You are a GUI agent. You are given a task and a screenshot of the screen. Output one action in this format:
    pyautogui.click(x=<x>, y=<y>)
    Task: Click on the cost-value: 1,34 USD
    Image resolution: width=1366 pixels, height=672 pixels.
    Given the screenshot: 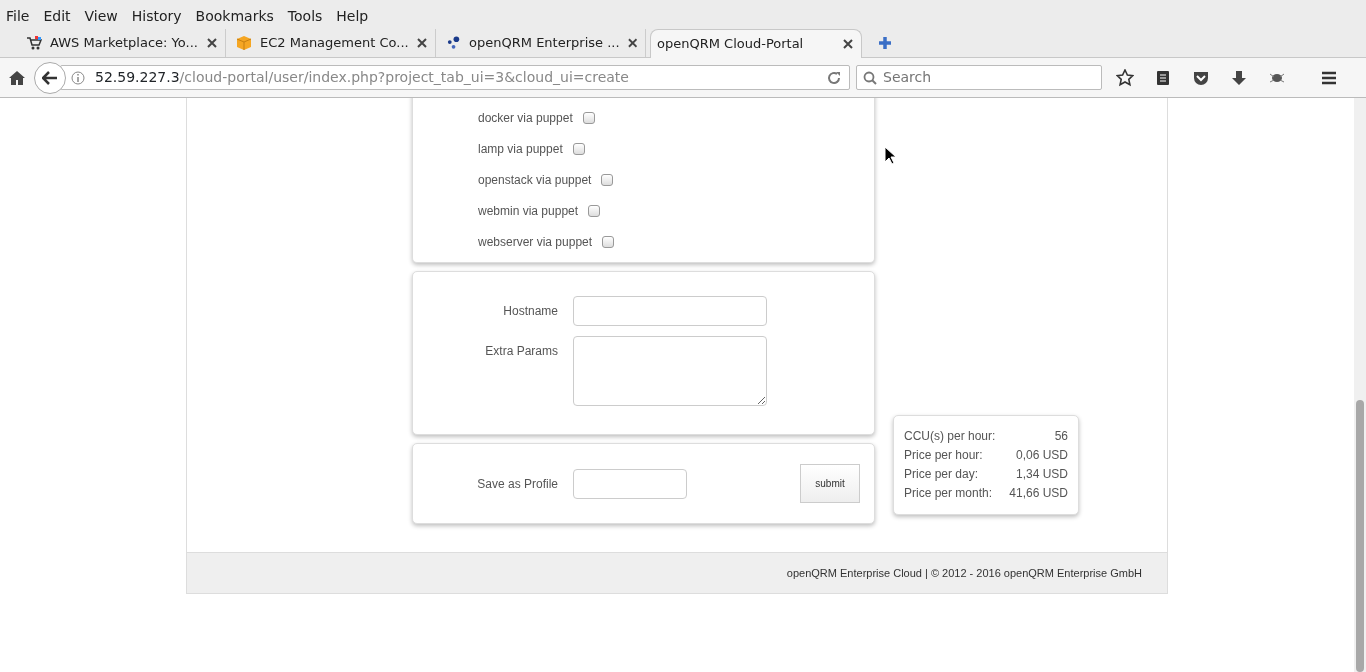 What is the action you would take?
    pyautogui.click(x=1041, y=474)
    